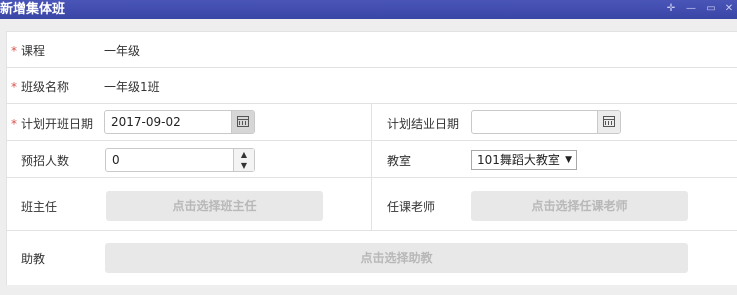 The height and width of the screenshot is (295, 737). What do you see at coordinates (671, 9) in the screenshot?
I see `move-icon: ✛` at bounding box center [671, 9].